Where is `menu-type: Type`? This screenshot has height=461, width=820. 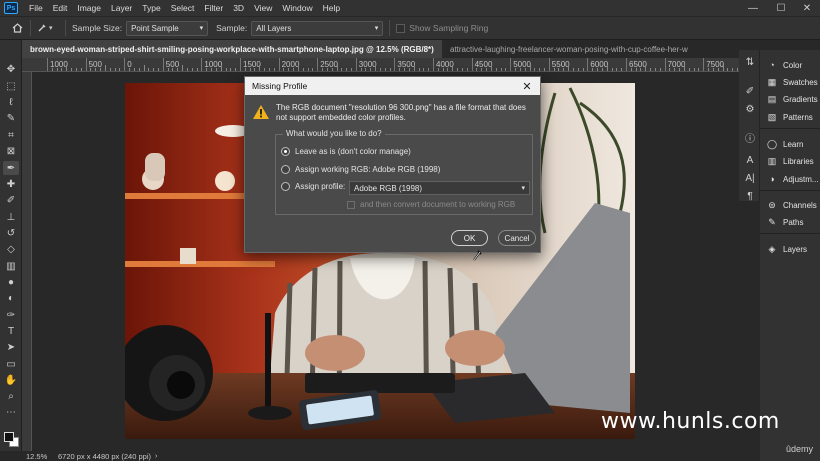 menu-type: Type is located at coordinates (151, 8).